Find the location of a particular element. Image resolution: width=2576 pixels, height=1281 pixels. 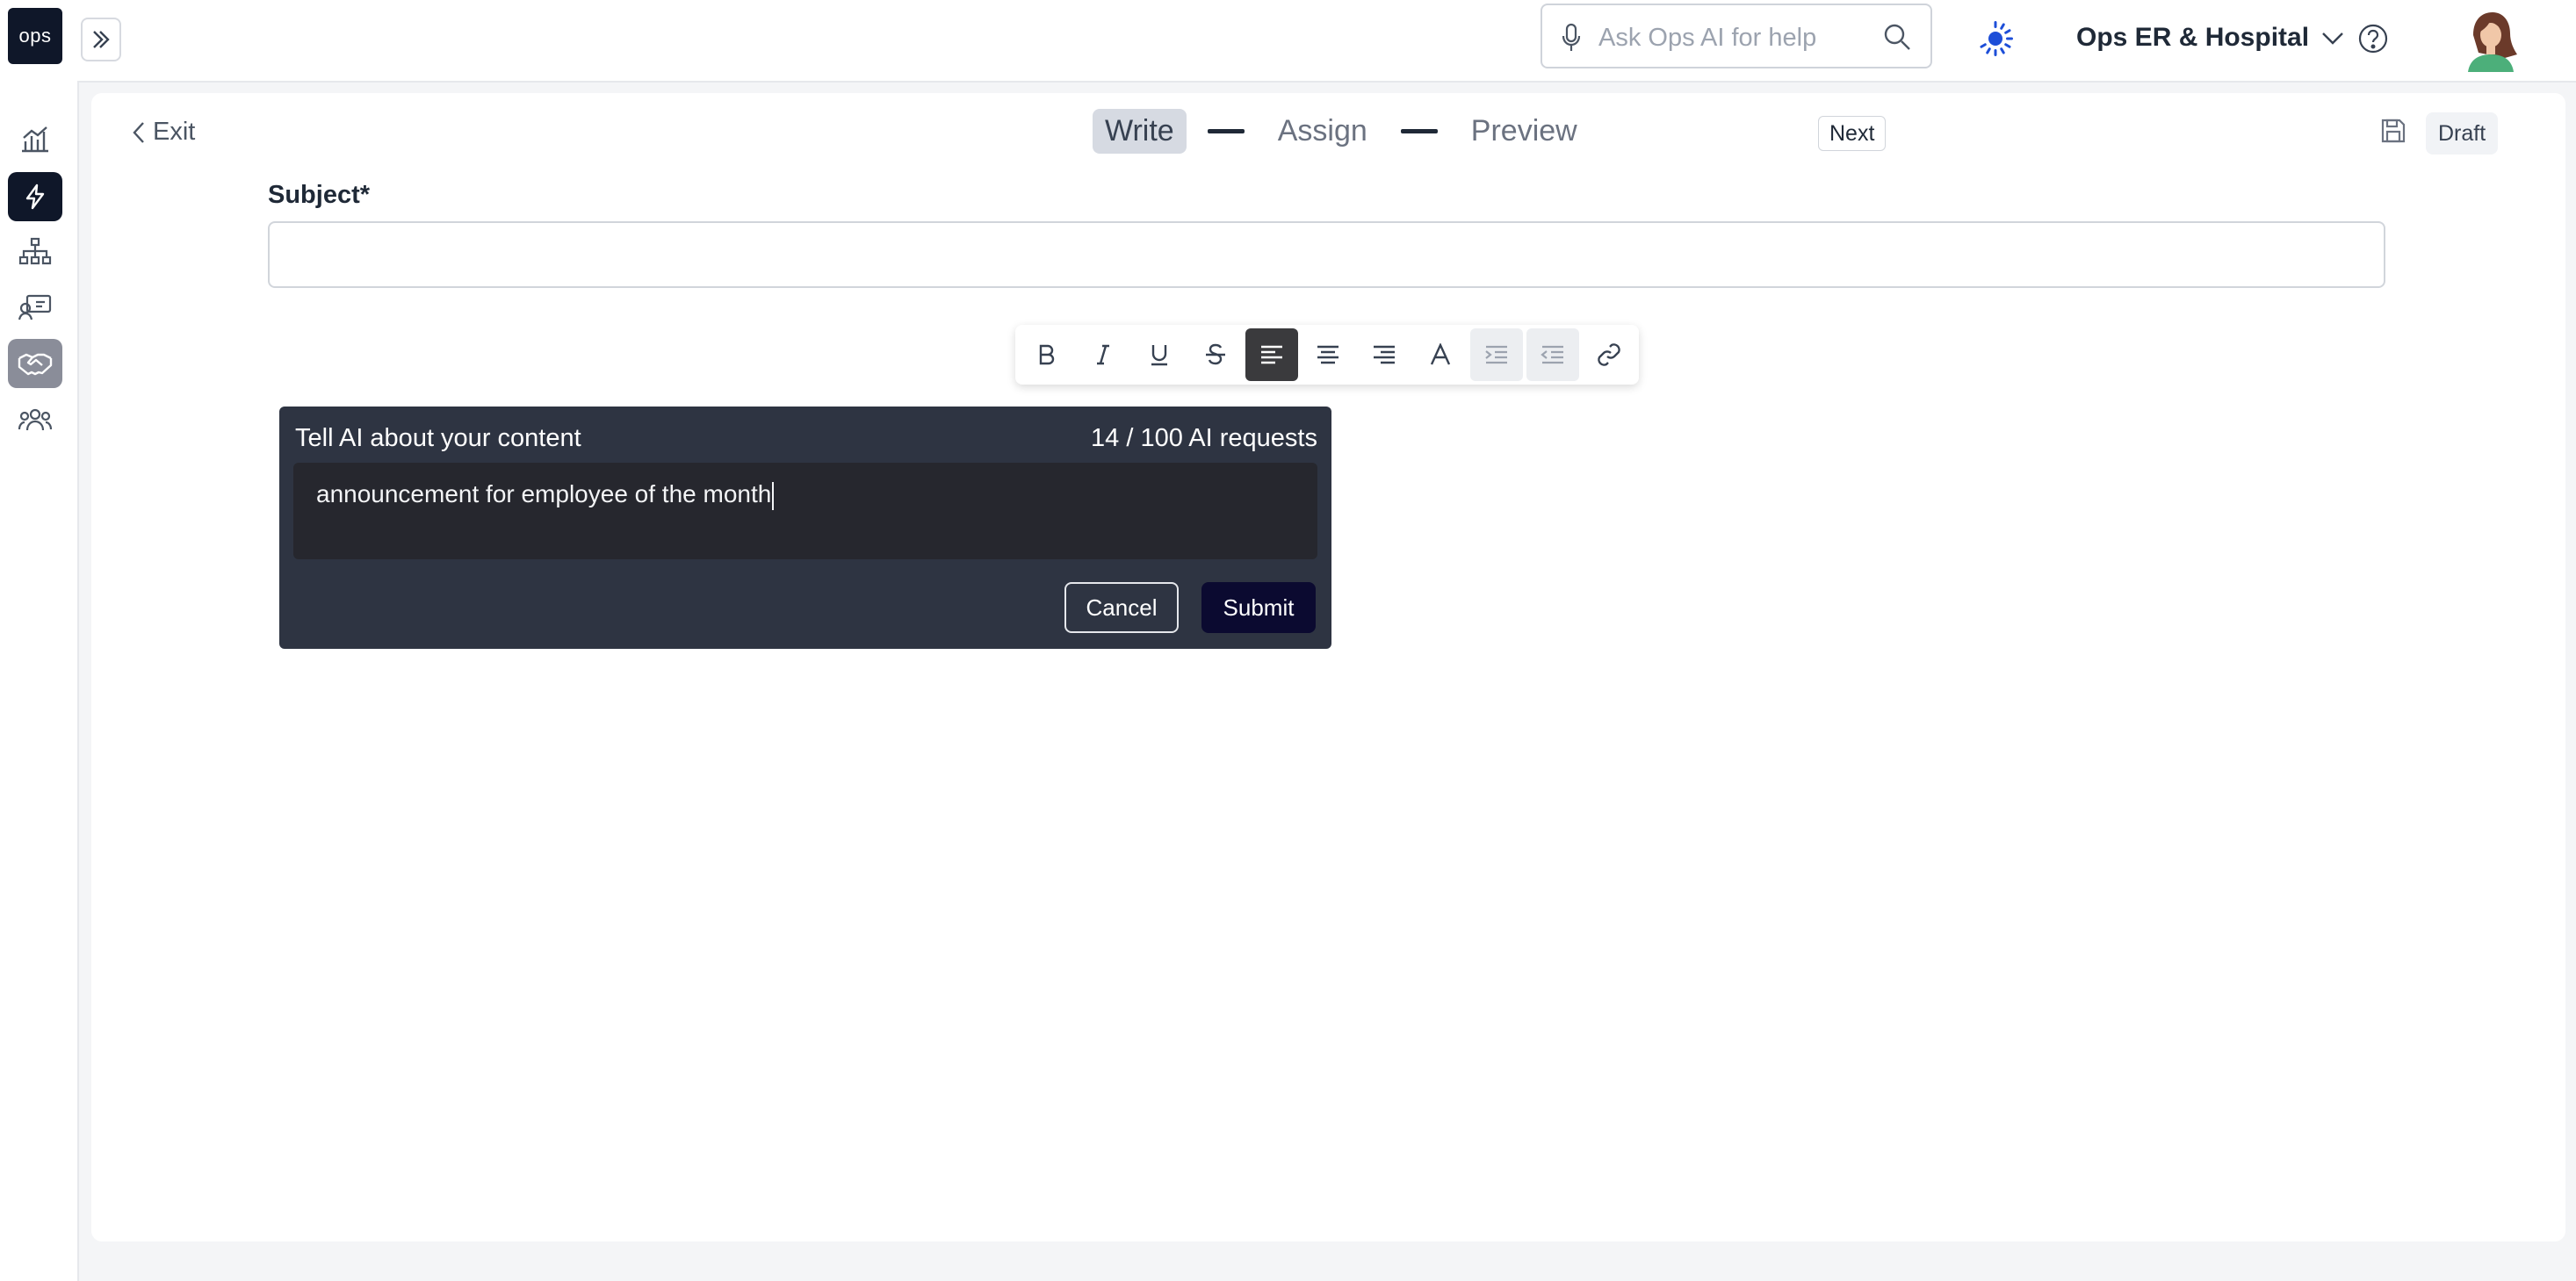

bold-icon is located at coordinates (1047, 354).